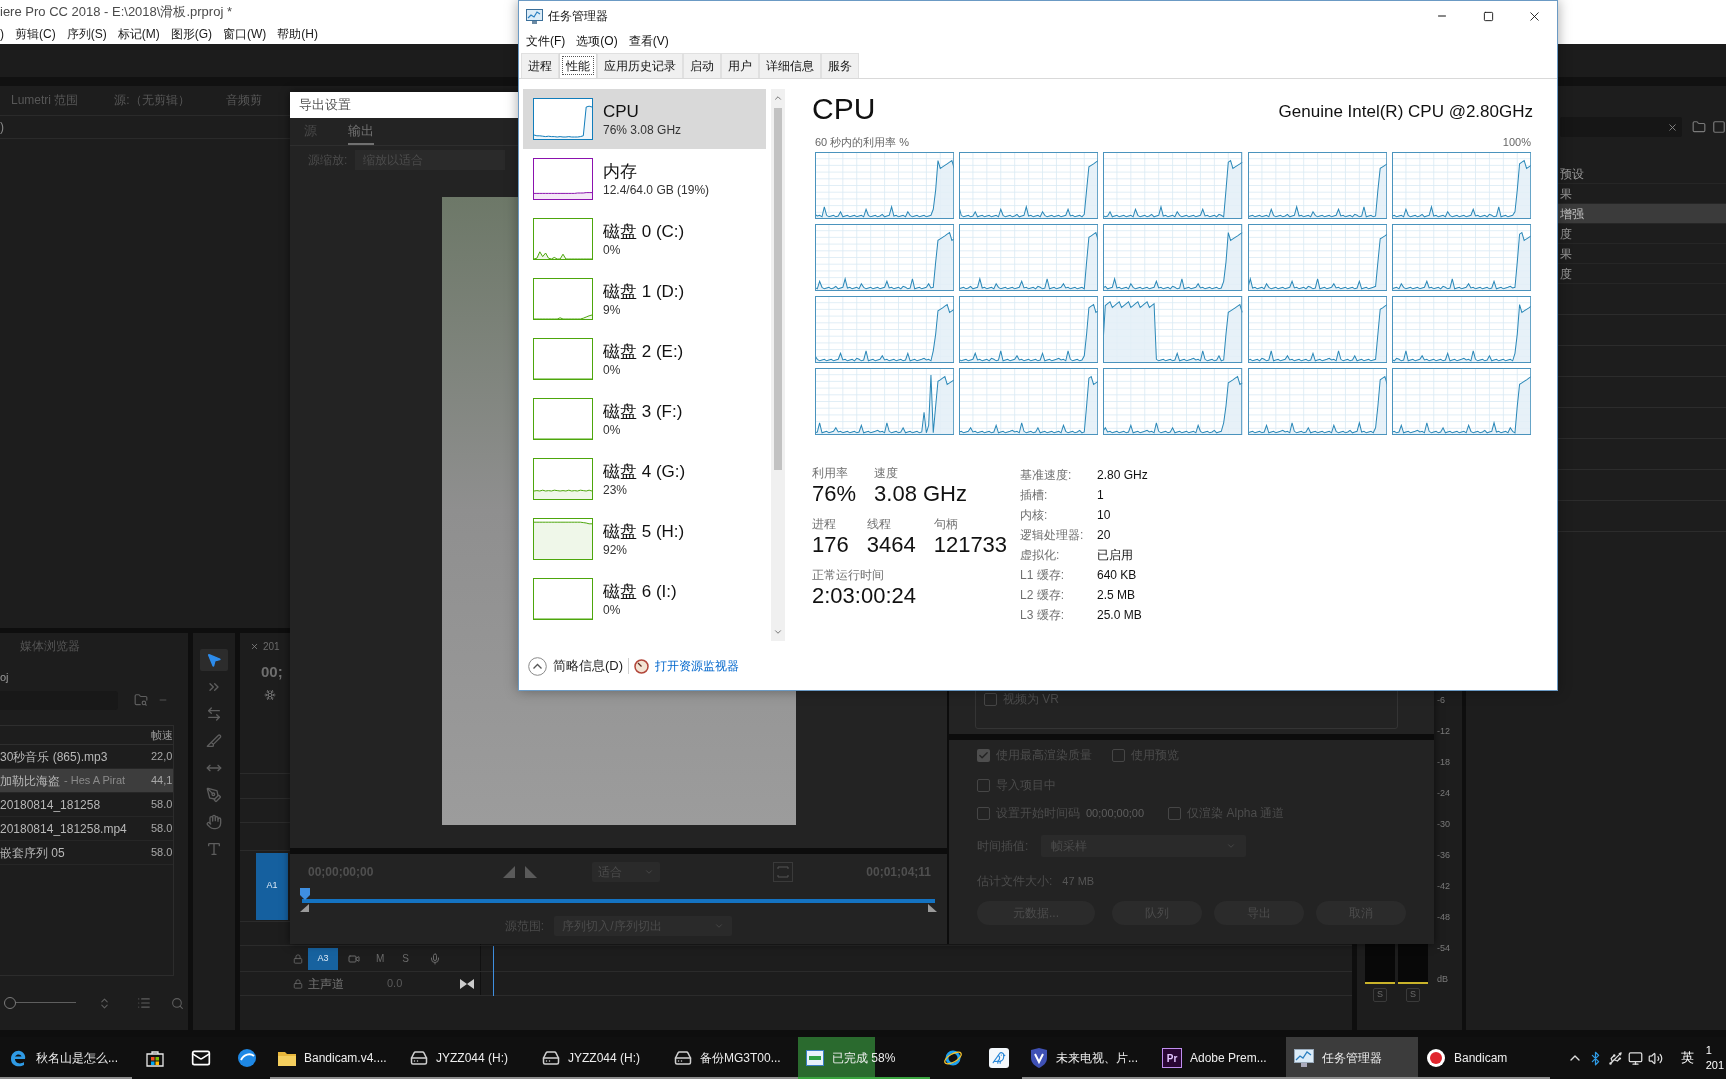 The image size is (1726, 1079). What do you see at coordinates (840, 65) in the screenshot?
I see `tab: 服务` at bounding box center [840, 65].